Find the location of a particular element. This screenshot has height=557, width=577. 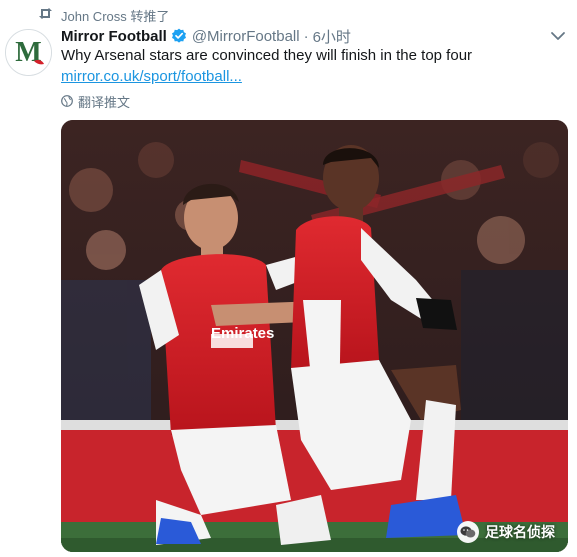

watermark: 足球名侦探 is located at coordinates (506, 532).